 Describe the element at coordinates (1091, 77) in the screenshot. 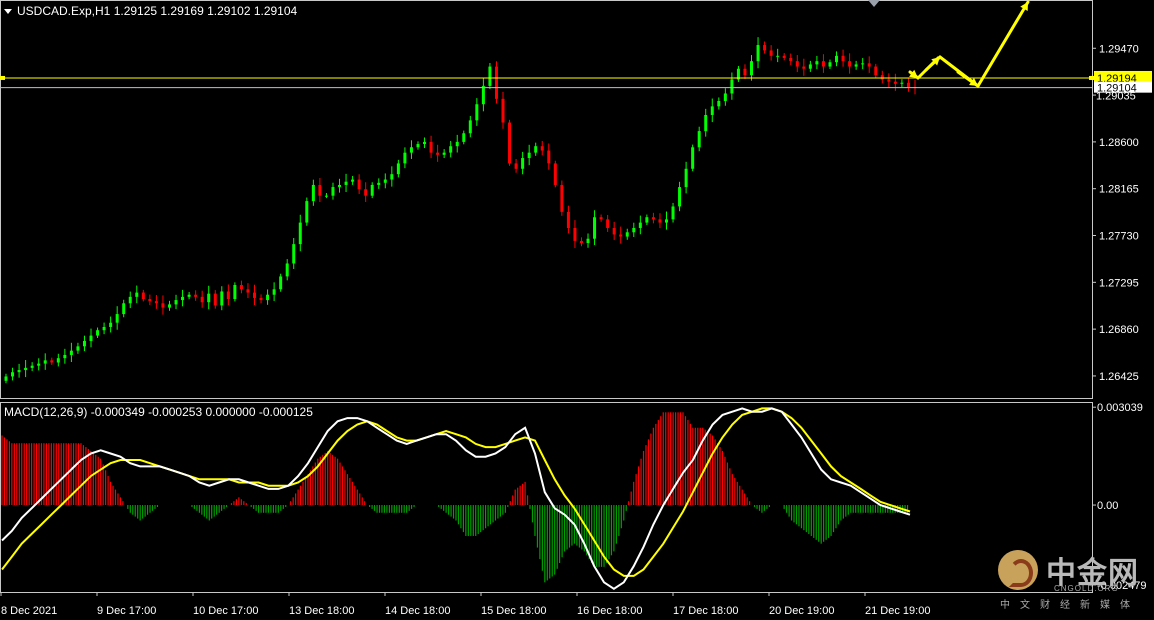

I see `price-line-handle-right` at that location.